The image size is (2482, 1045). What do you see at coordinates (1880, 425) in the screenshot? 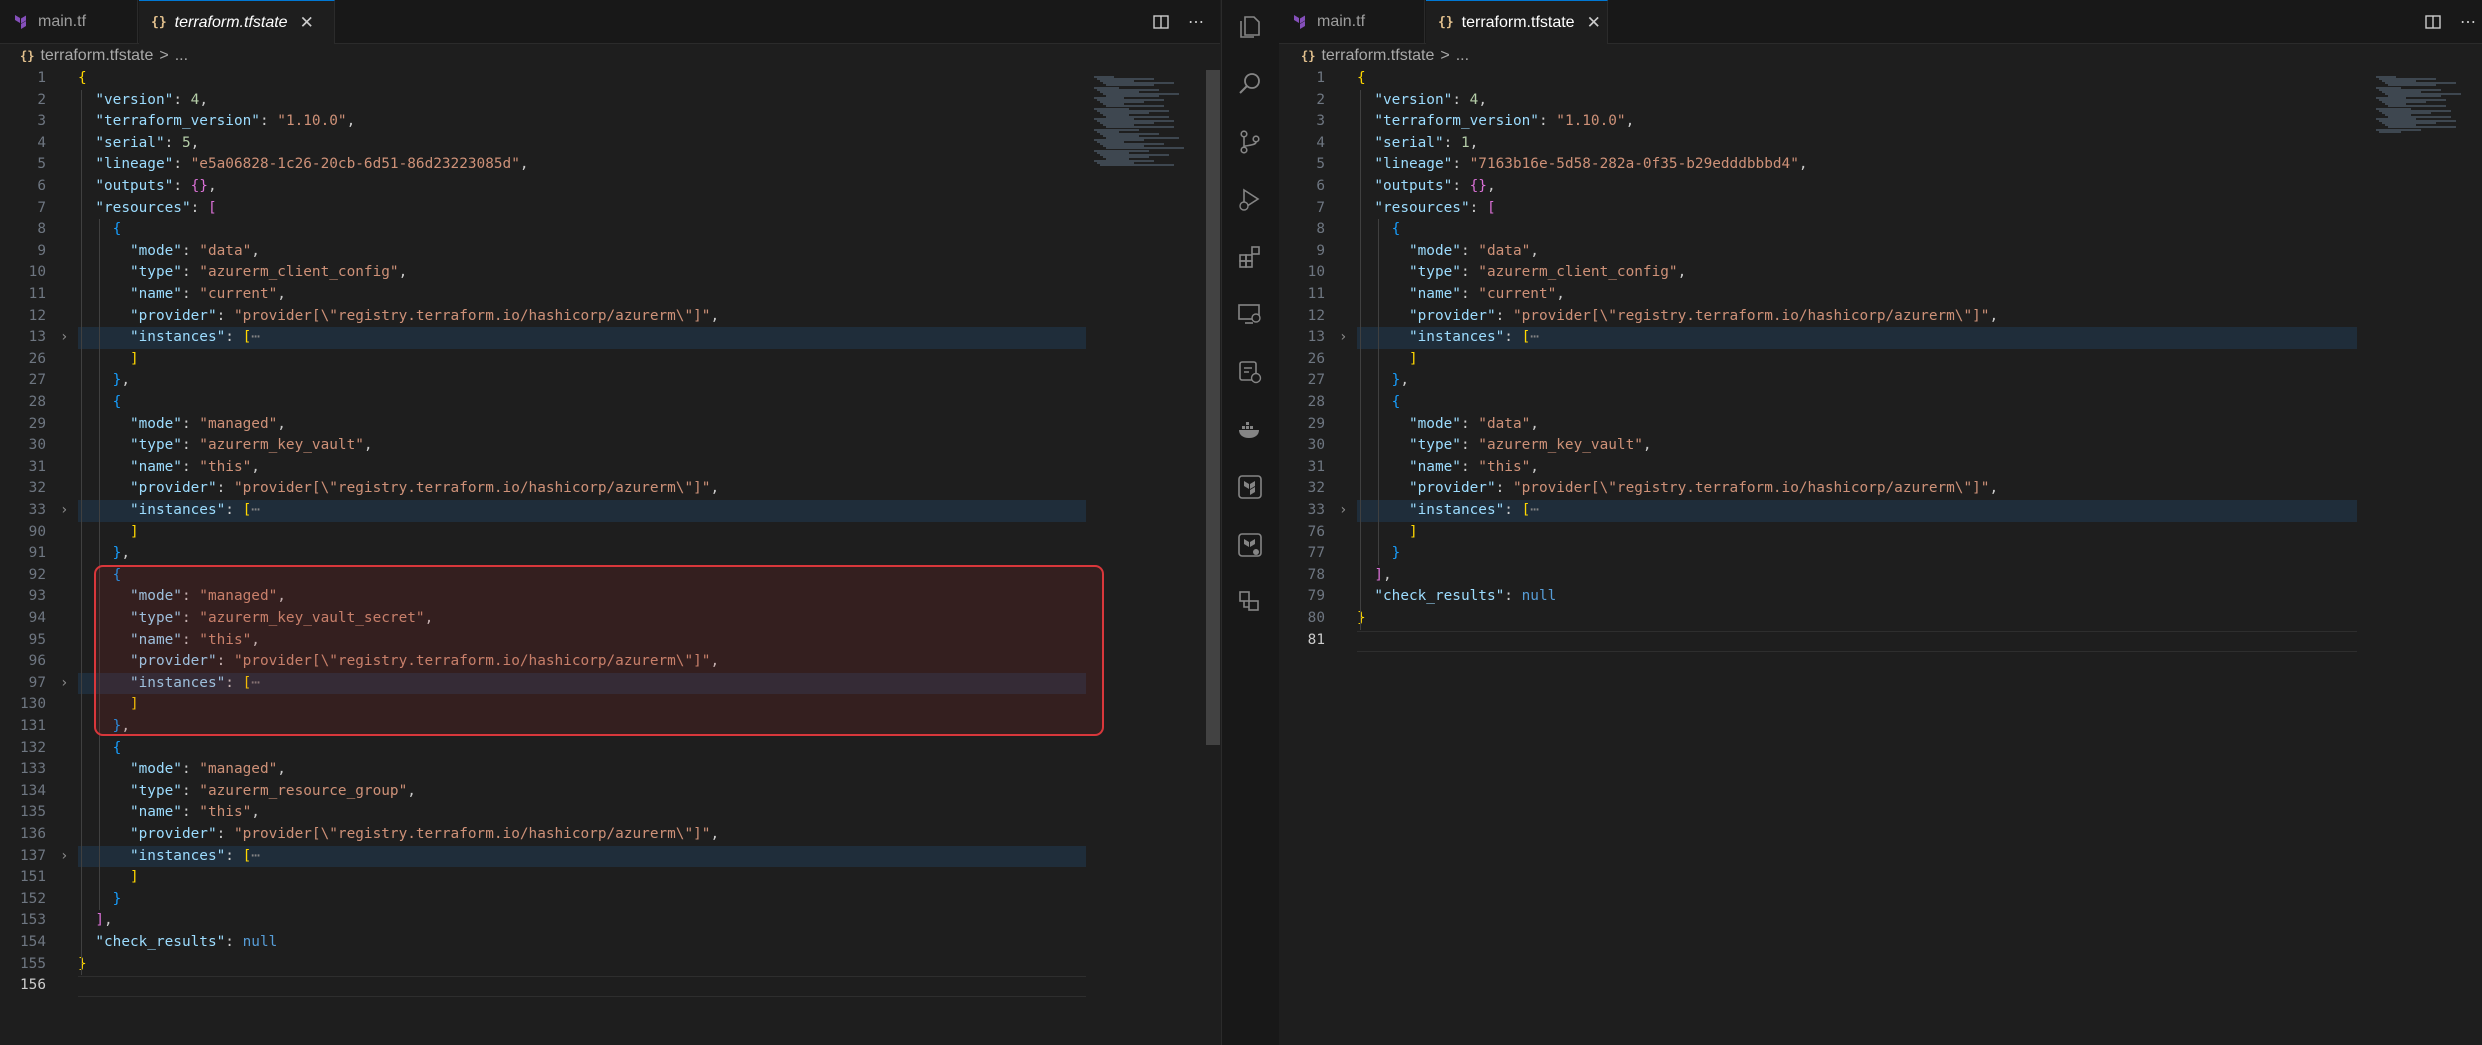
I see `code-line: 29 "mode": "data",` at bounding box center [1880, 425].